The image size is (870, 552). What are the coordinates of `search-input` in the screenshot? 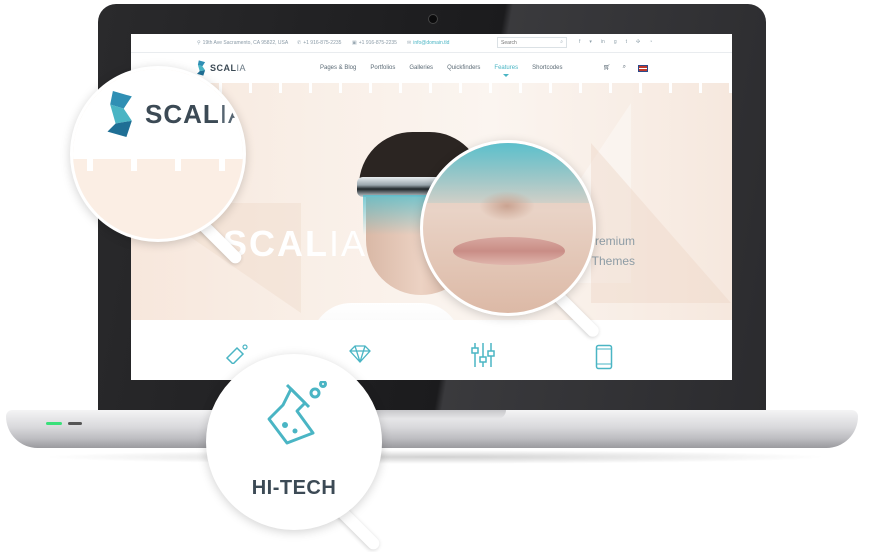 It's located at (527, 42).